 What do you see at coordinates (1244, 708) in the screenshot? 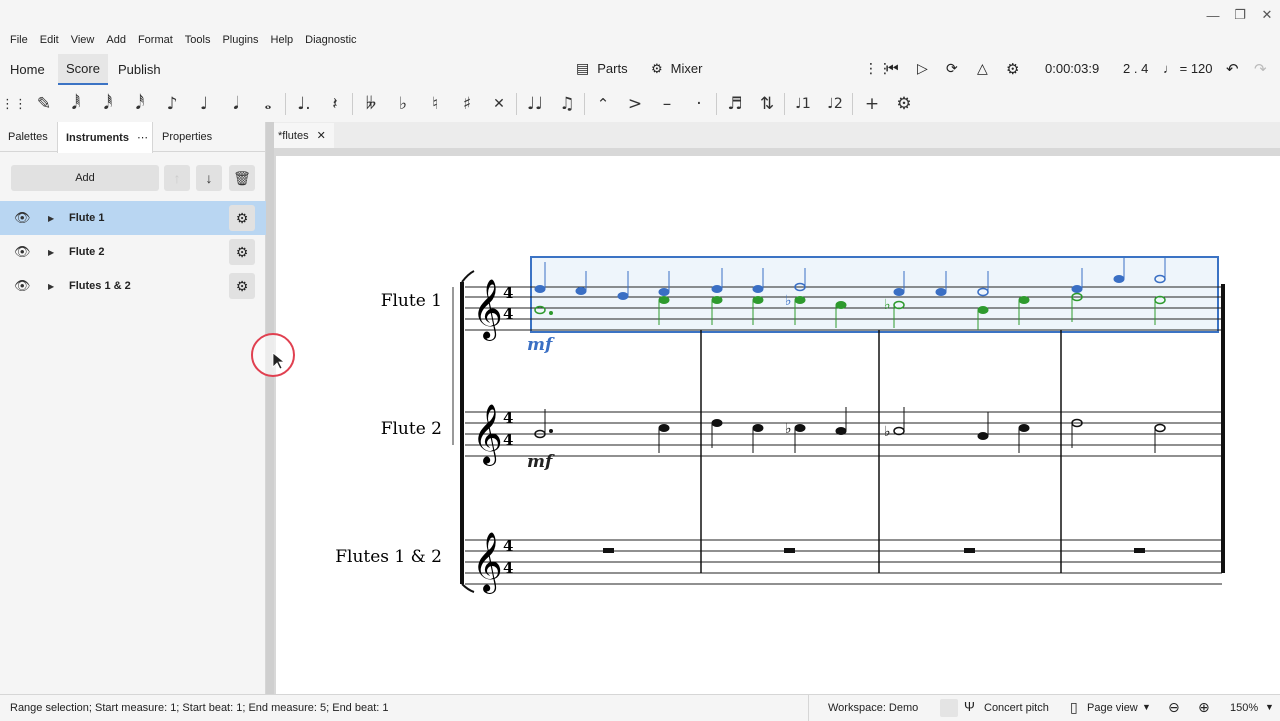
I see `zoom-level: 150%` at bounding box center [1244, 708].